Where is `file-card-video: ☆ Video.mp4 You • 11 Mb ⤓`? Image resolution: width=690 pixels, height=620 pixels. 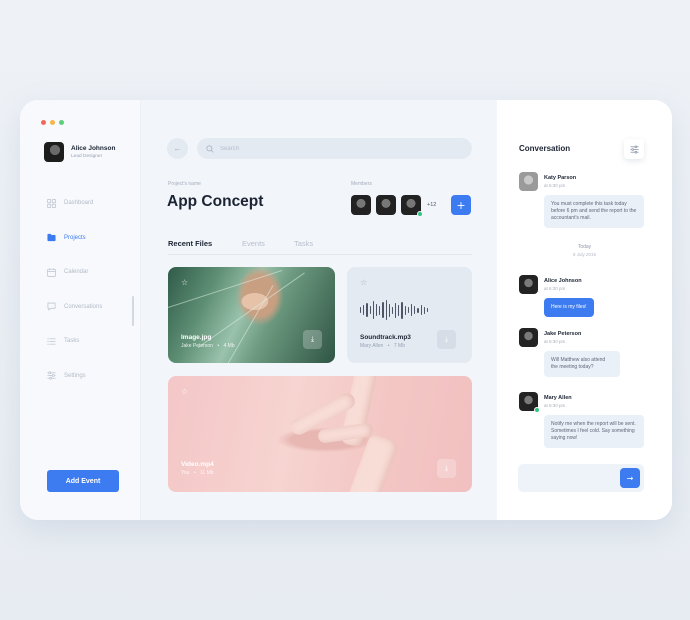 file-card-video: ☆ Video.mp4 You • 11 Mb ⤓ is located at coordinates (320, 434).